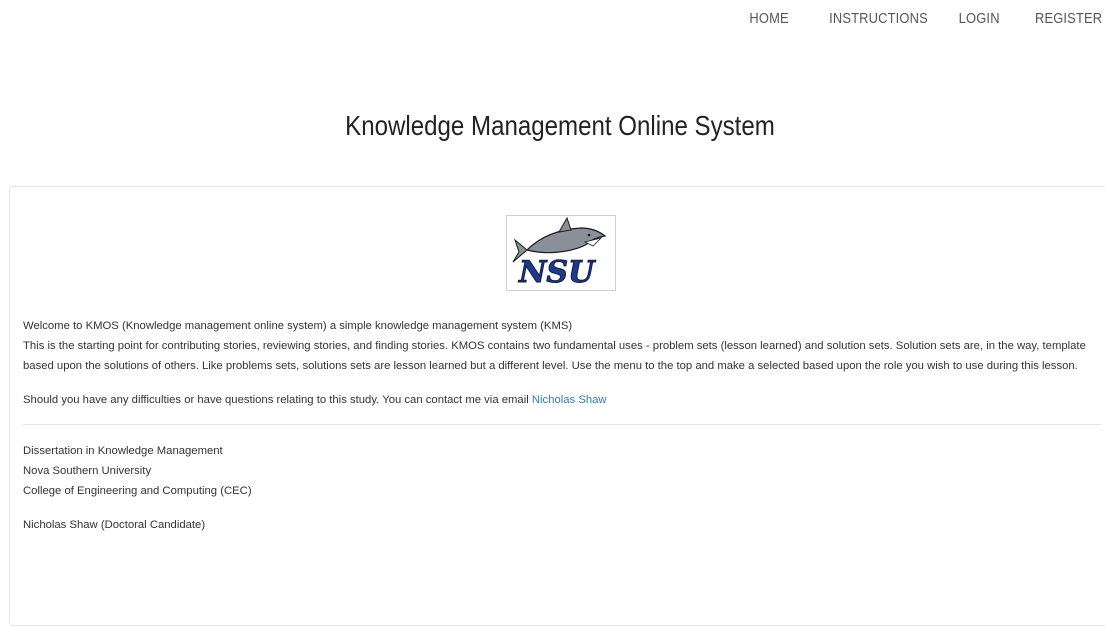  Describe the element at coordinates (123, 451) in the screenshot. I see `dissertation-line: Dissertation in Knowledge Management` at that location.